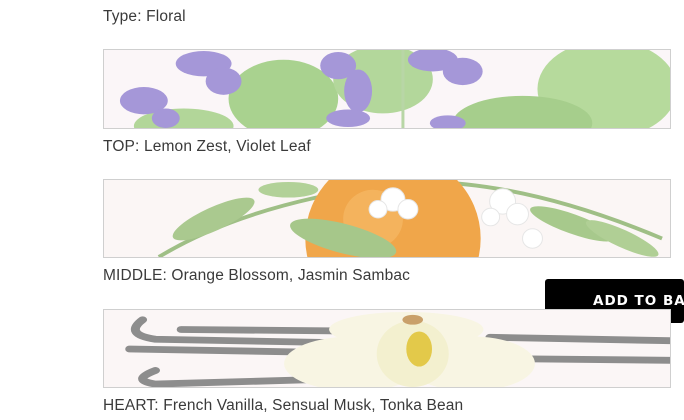  Describe the element at coordinates (257, 275) in the screenshot. I see `middle-notes-label: MIDDLE: Orange Blossom, Jasmin Sambac` at that location.